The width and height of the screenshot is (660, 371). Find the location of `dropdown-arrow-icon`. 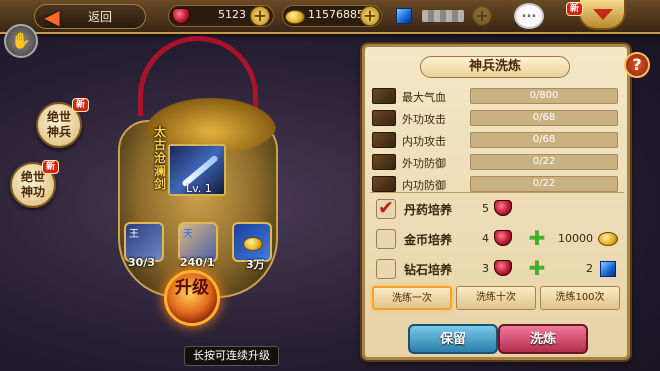

dropdown-arrow-icon is located at coordinates (603, 14).